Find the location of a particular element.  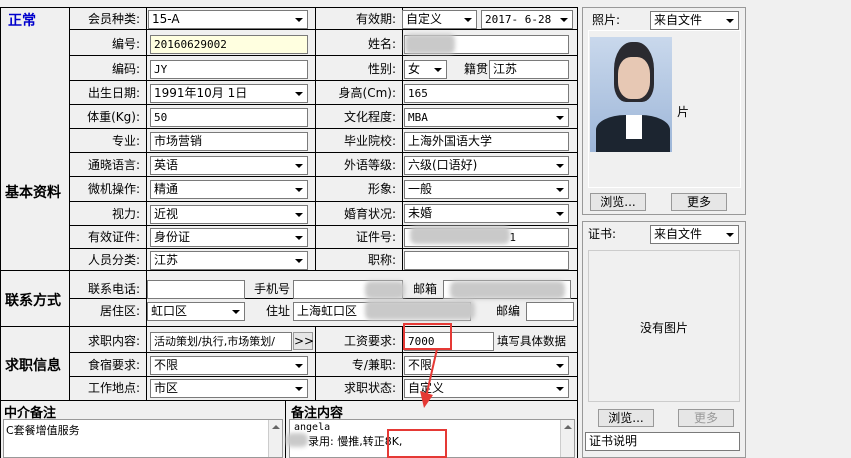

weight-field: 50 is located at coordinates (229, 117).